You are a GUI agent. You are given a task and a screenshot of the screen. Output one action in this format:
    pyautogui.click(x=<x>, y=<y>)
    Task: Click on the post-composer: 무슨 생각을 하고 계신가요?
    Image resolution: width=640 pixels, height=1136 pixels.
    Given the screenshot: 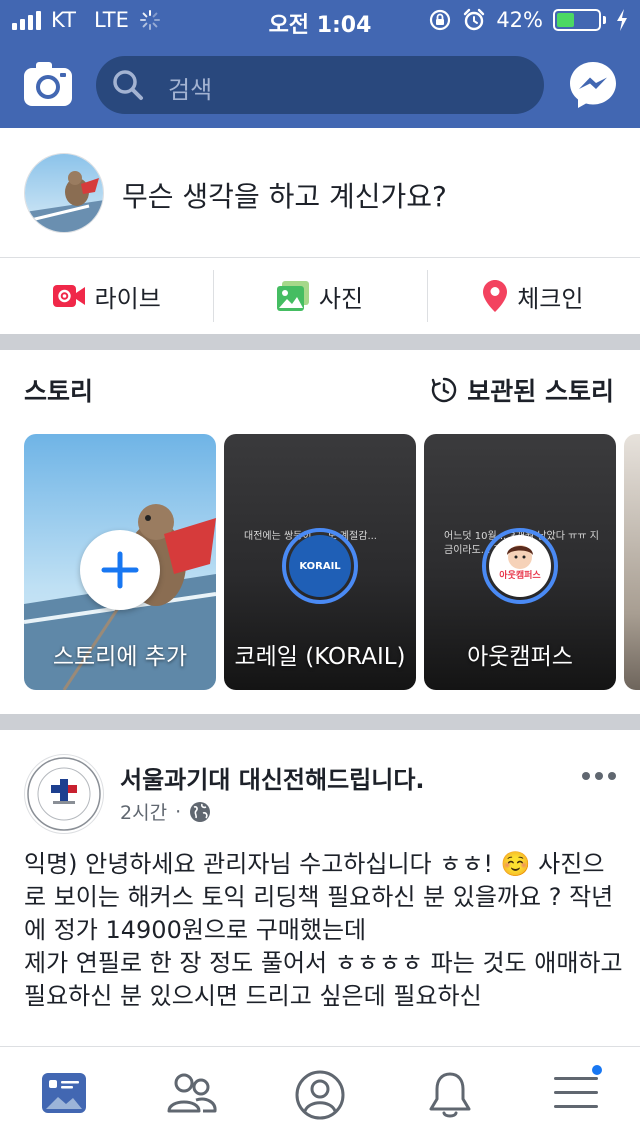 What is the action you would take?
    pyautogui.click(x=320, y=193)
    